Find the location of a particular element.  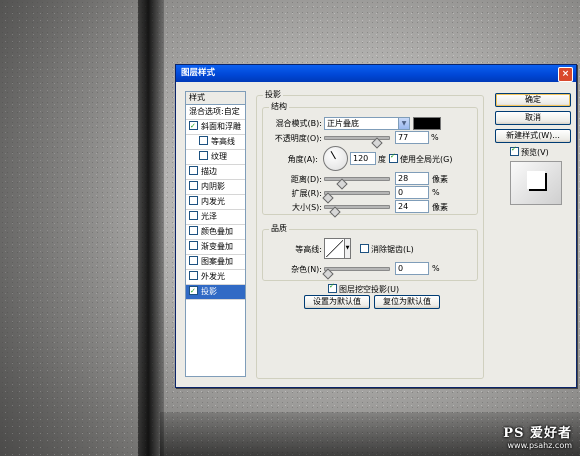

checkbox-satin is located at coordinates (193, 215).